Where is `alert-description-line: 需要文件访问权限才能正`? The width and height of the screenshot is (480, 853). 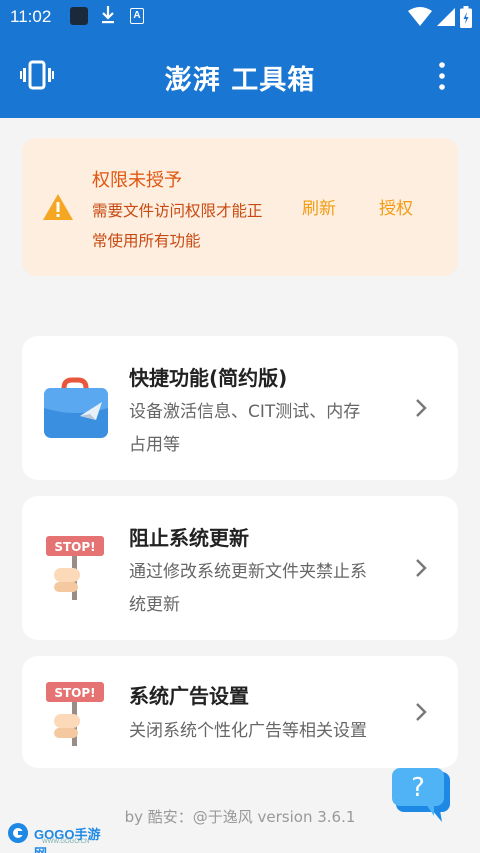 alert-description-line: 需要文件访问权限才能正 is located at coordinates (177, 211).